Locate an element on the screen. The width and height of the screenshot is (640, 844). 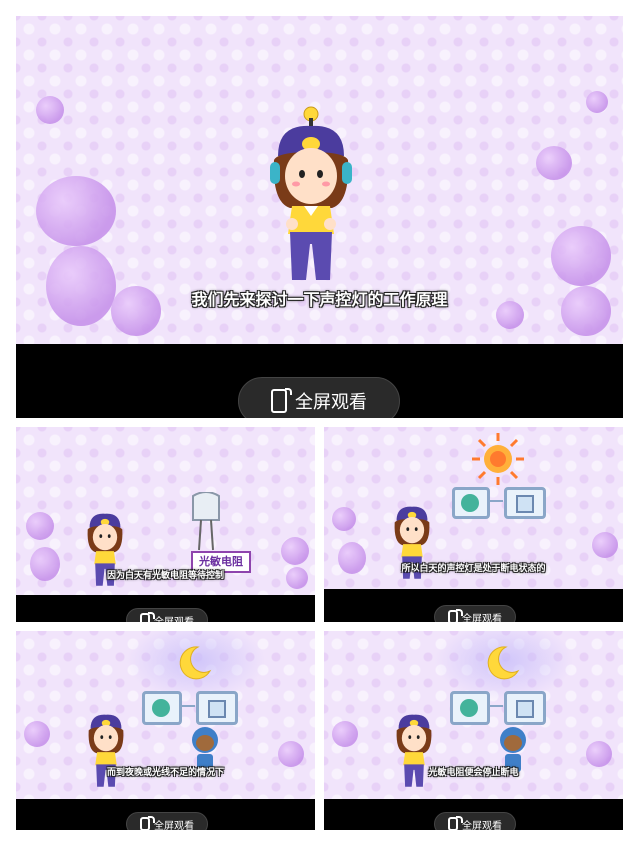
video-thumbnail-2: 所以白天的声控灯是处于断电状态的 全屏观看 is located at coordinates (473, 524).